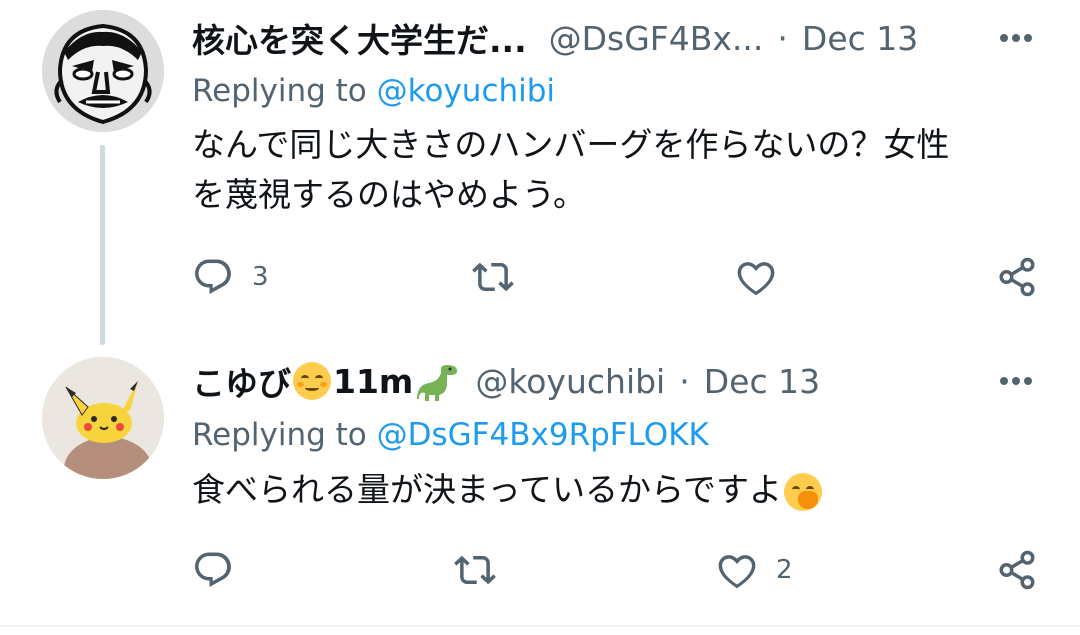 The image size is (1080, 635). I want to click on tweet-text: なんで同じ大きさのハンバーグを作らないの？女性 を蔑視するのはやめよう。, so click(622, 170).